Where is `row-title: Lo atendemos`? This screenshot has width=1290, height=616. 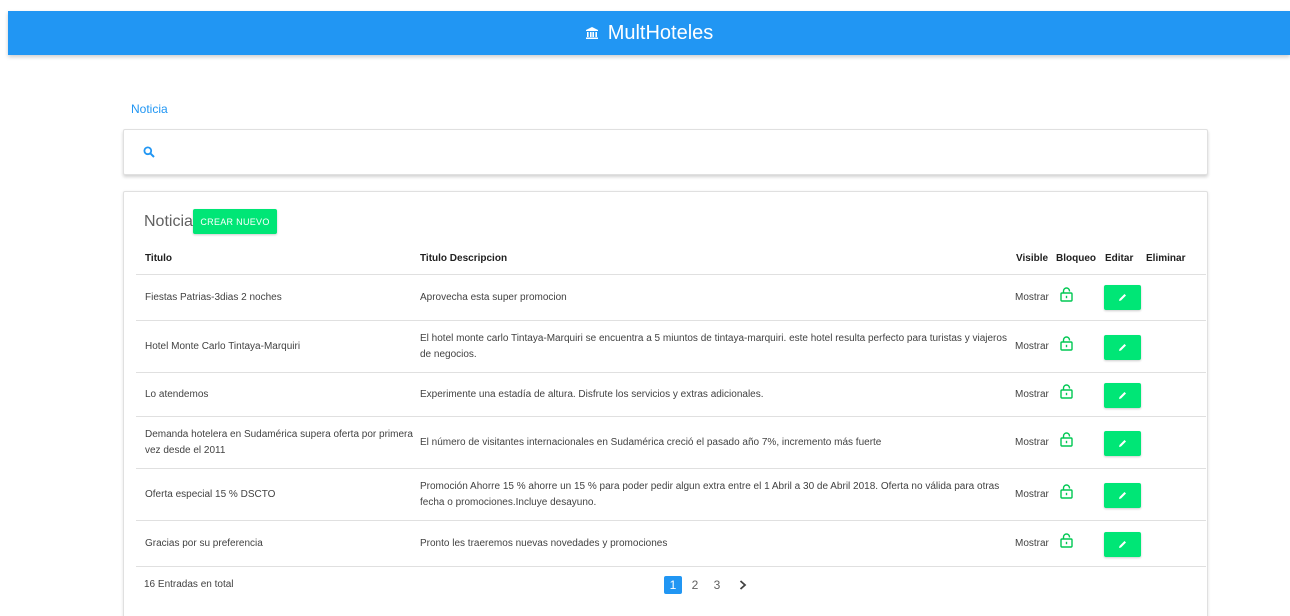 row-title: Lo atendemos is located at coordinates (177, 394).